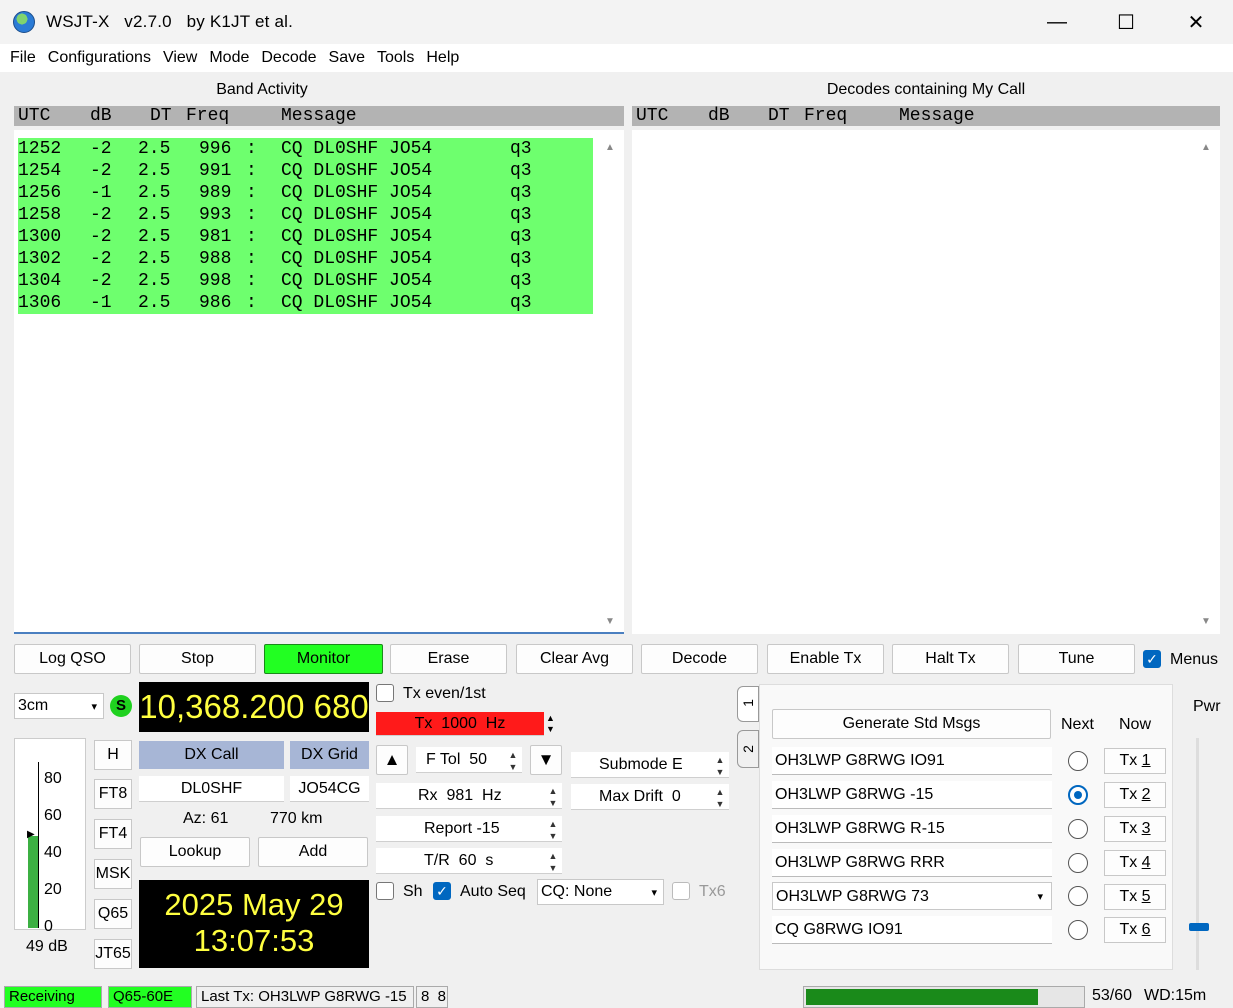  I want to click on tx5-button: Tx 5, so click(1135, 897).